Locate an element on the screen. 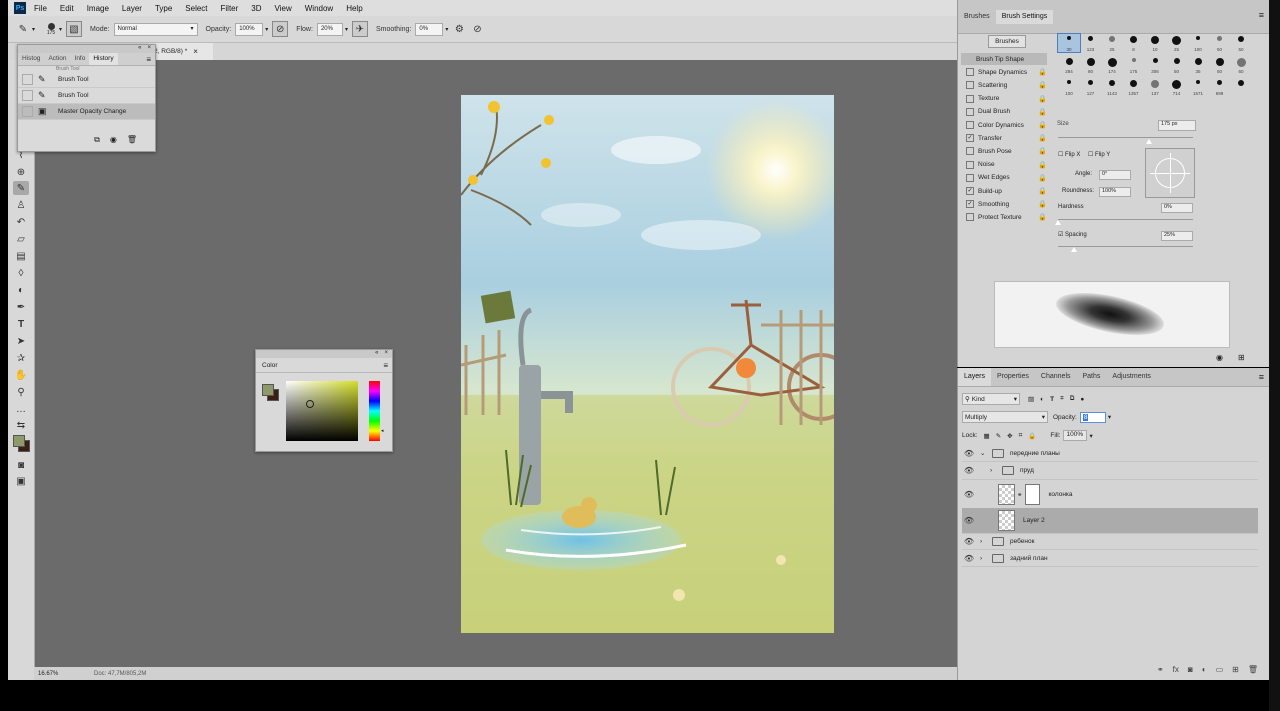 This screenshot has width=1280, height=711. brush-setting-brush-tip-shape: Brush Tip Shape is located at coordinates (1004, 59).